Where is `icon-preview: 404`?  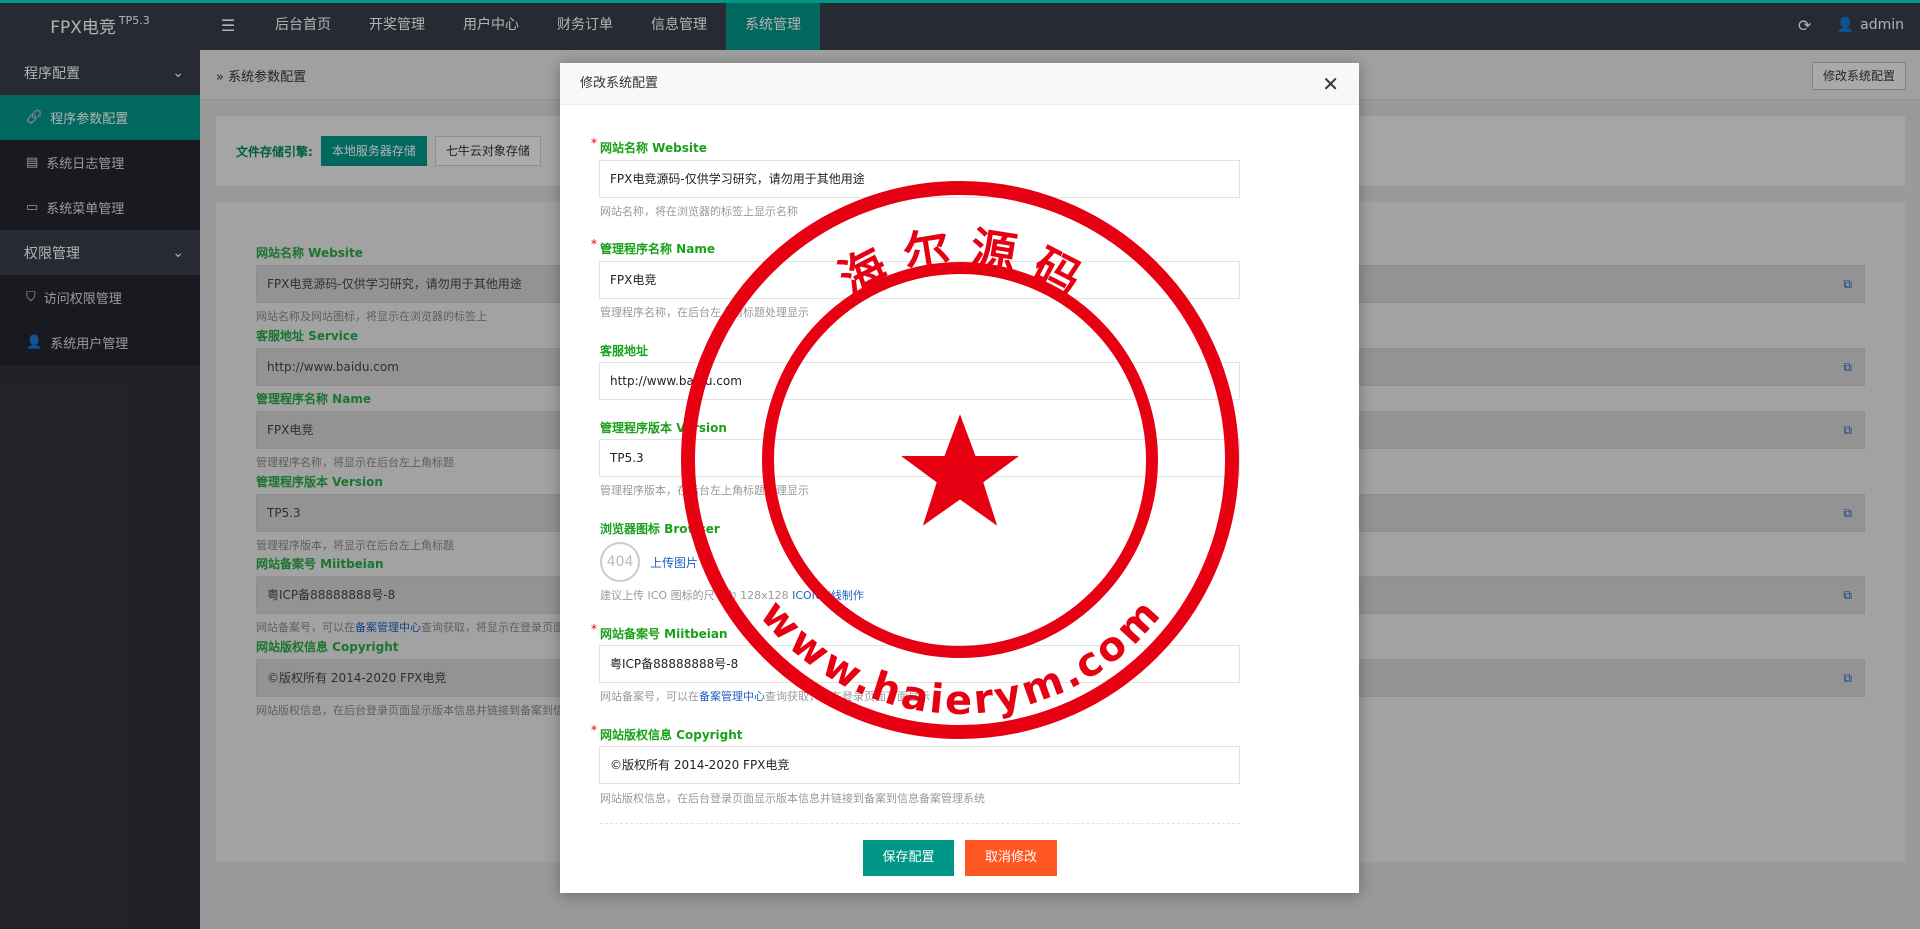
icon-preview: 404 is located at coordinates (620, 562).